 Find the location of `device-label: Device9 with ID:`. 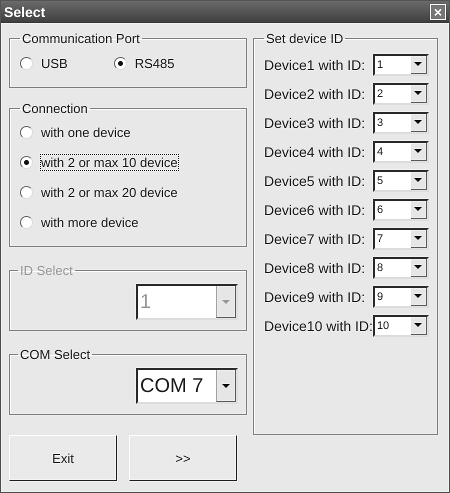

device-label: Device9 with ID: is located at coordinates (315, 296).